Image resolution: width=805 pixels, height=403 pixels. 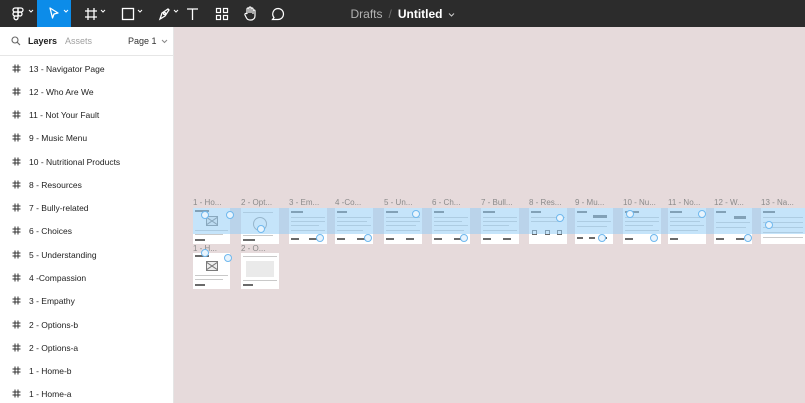 I want to click on page-selector-label: Page 1, so click(x=142, y=41).